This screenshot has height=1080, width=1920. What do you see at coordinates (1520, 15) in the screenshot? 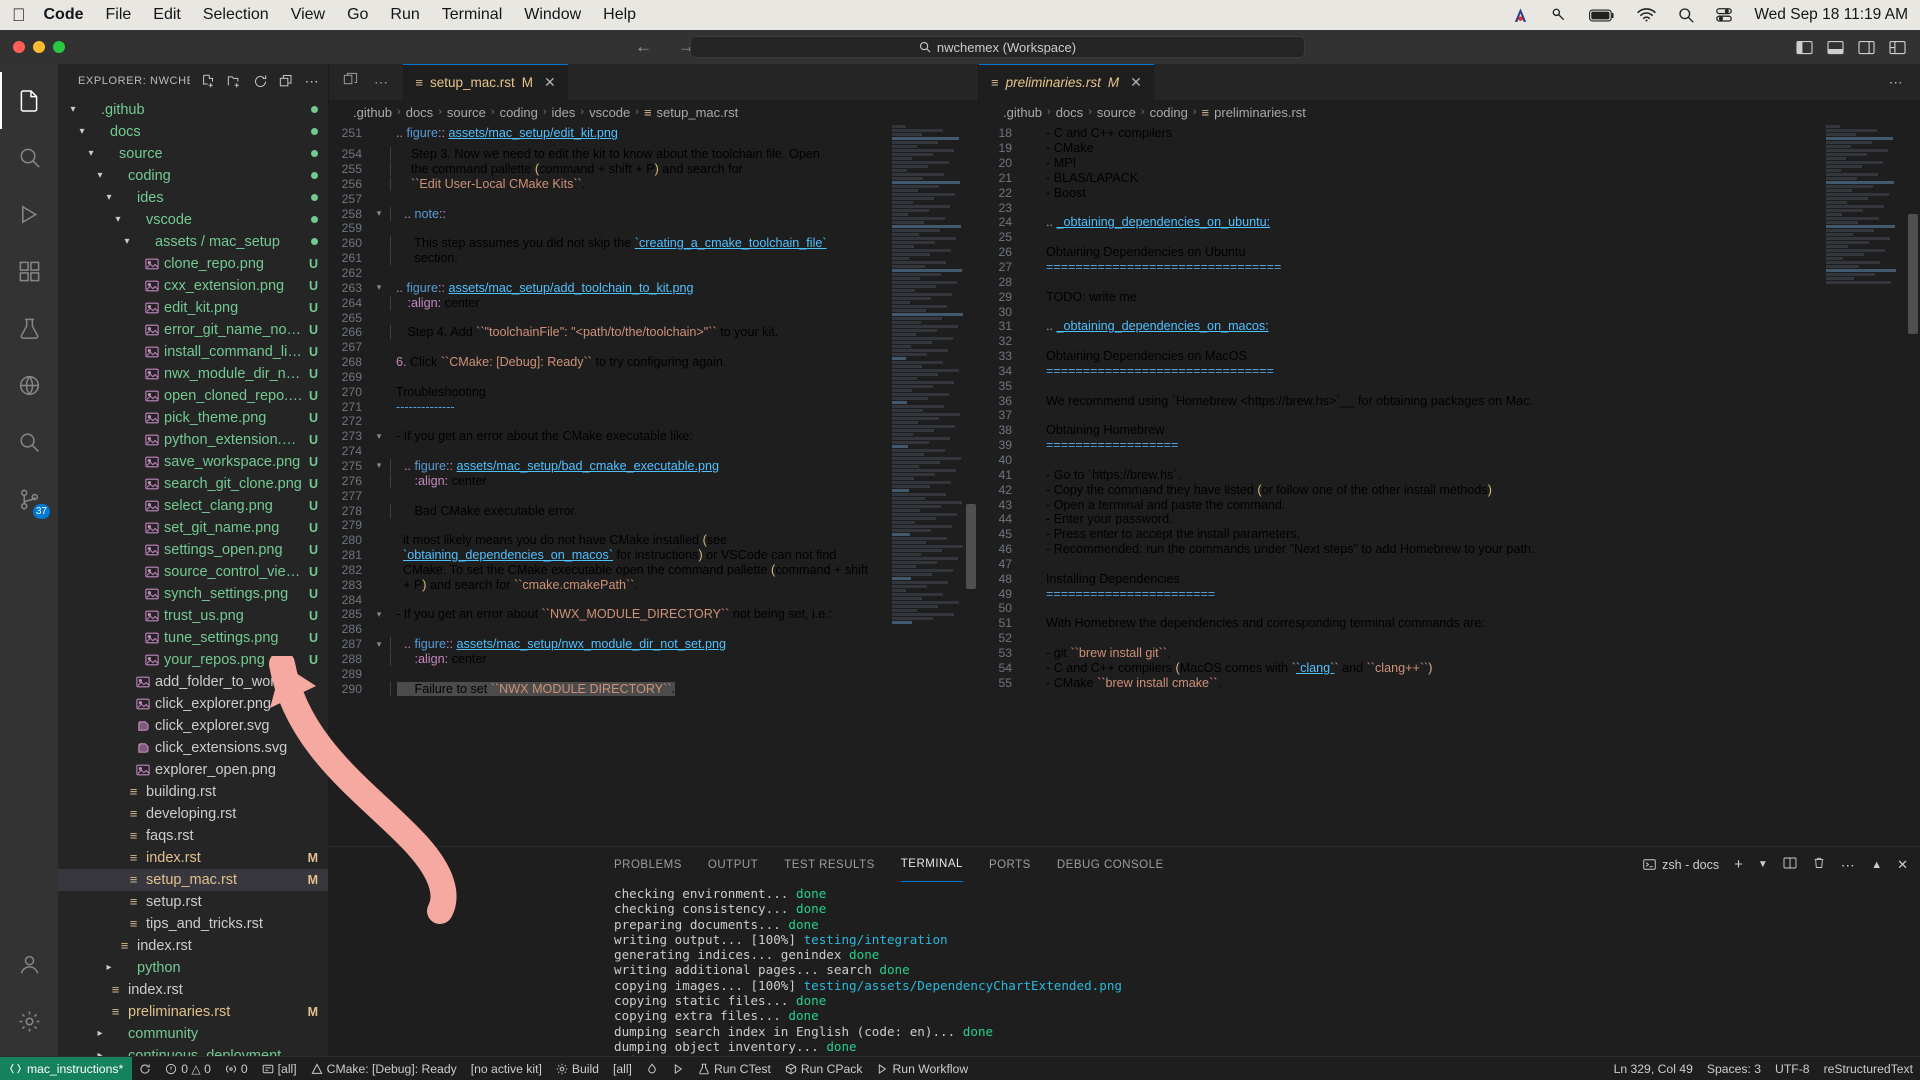
I see `atom-icon` at bounding box center [1520, 15].